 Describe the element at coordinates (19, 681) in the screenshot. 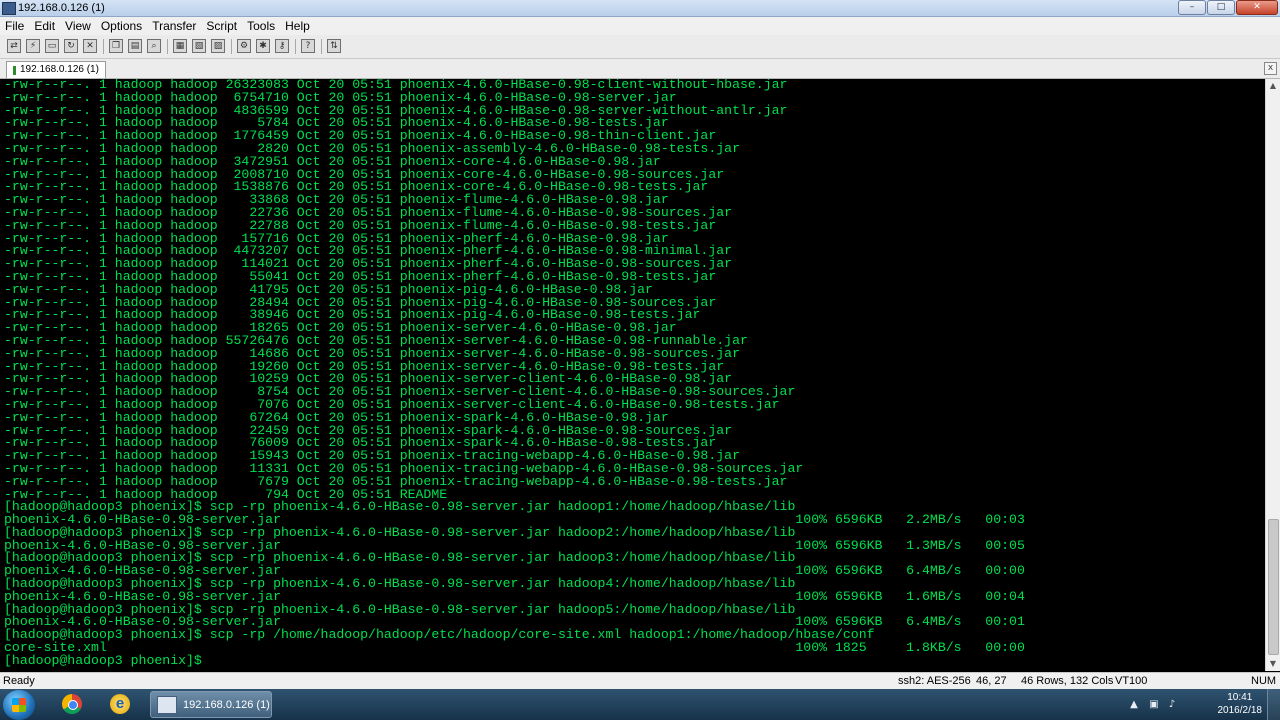

I see `status-ready: Ready` at that location.